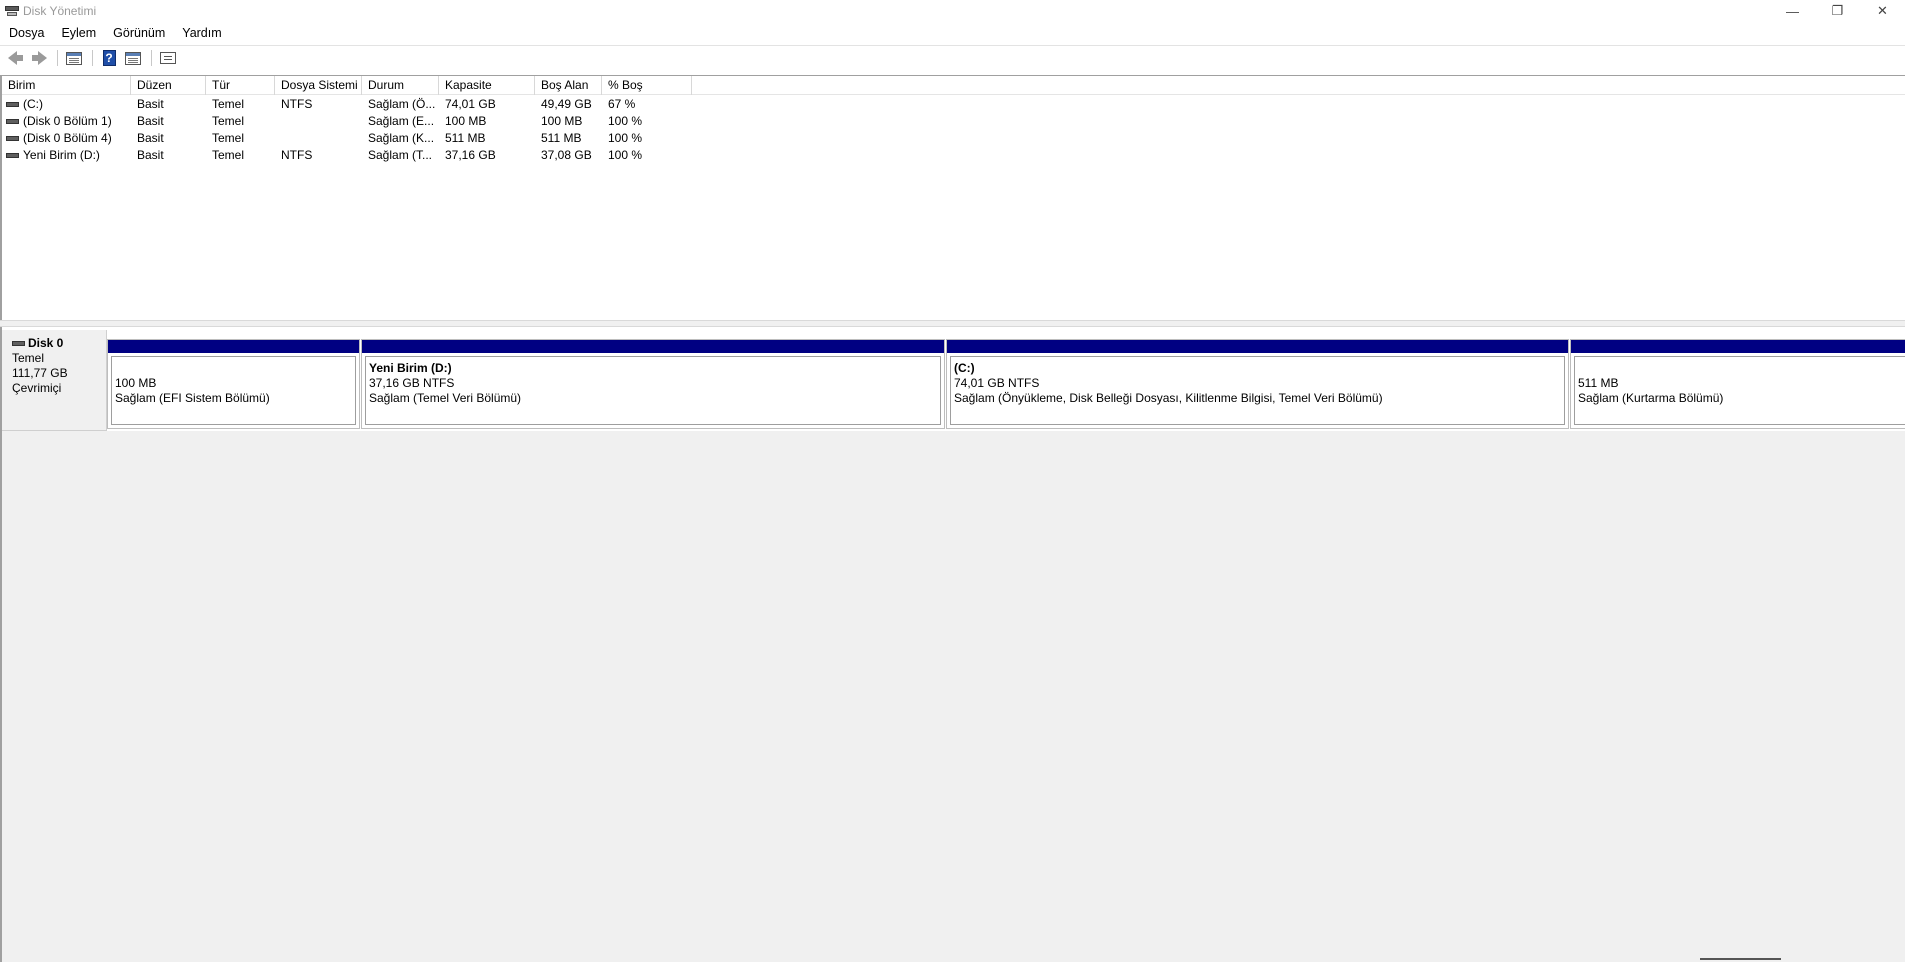 This screenshot has width=1905, height=962. I want to click on column-header-status: Durum, so click(400, 85).